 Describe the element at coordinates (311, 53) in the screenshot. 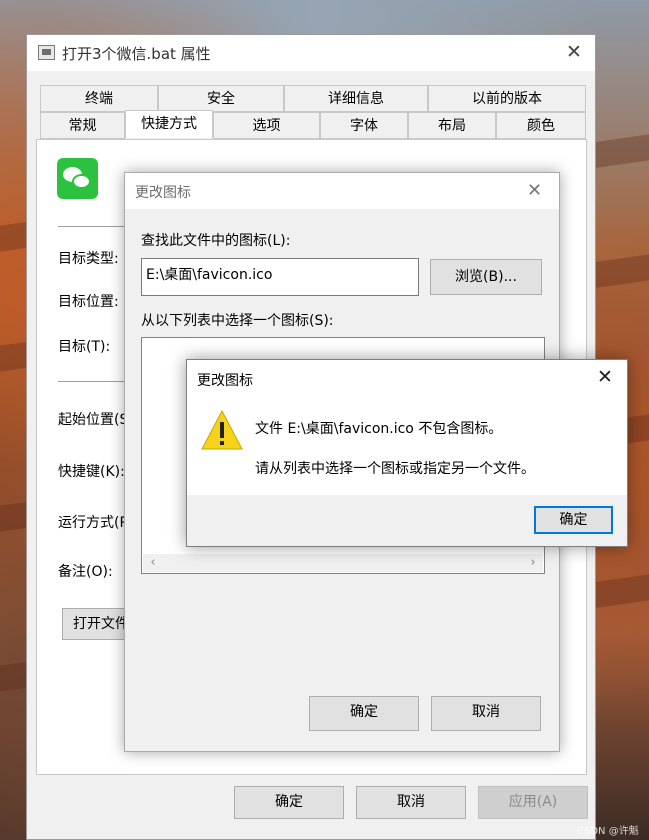

I see `properties-titlebar: 打开3个微信.bat 属性 ✕` at that location.